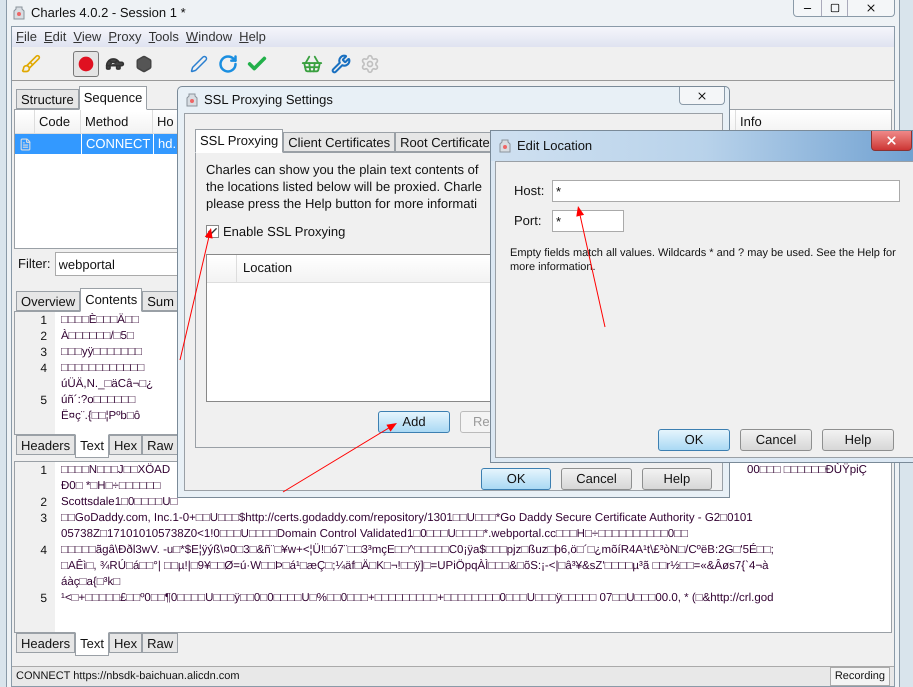  I want to click on tab: Sequence, so click(113, 98).